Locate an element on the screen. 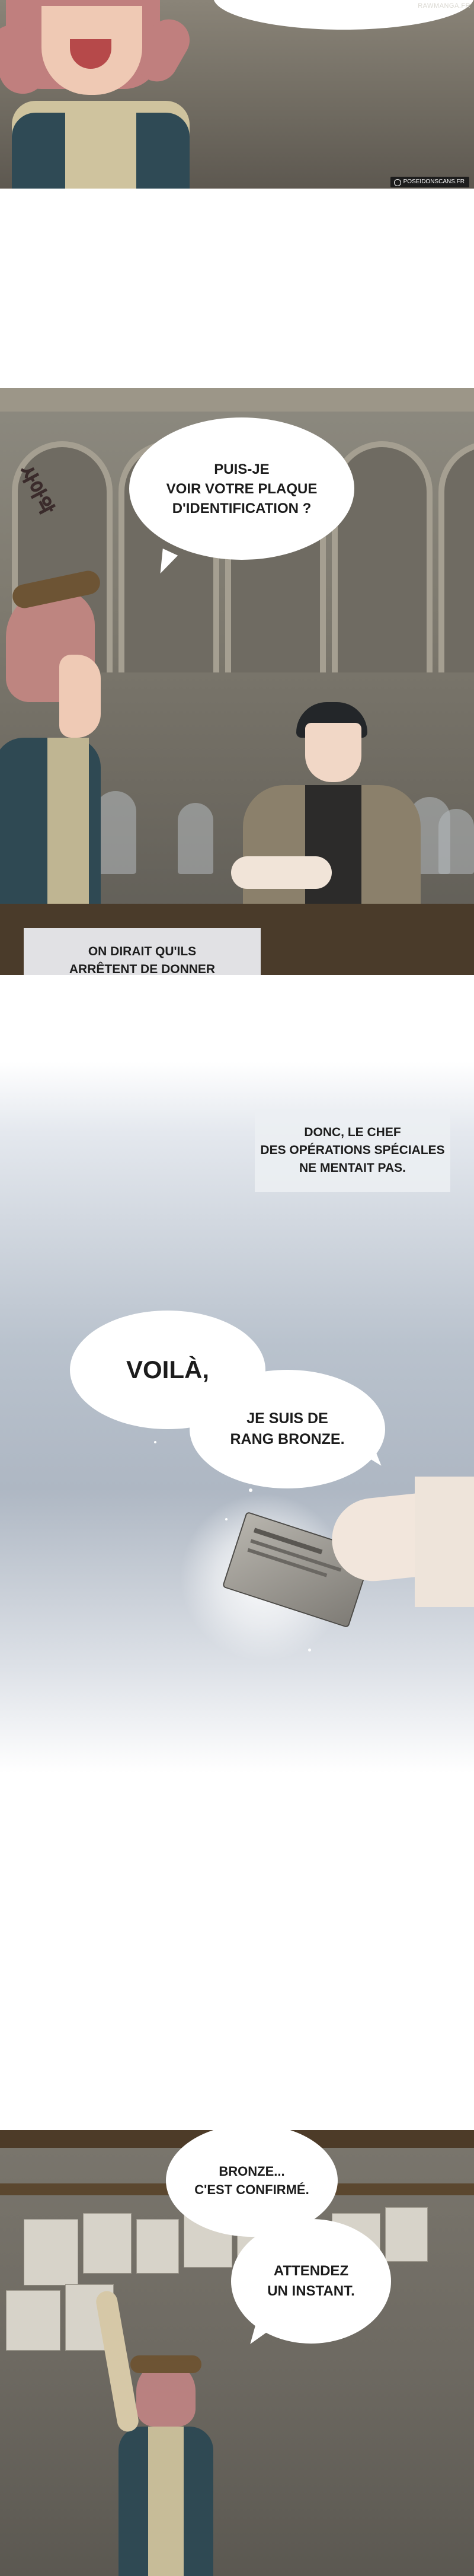 The image size is (474, 2576). panel-girl-smiling: RAWMANGA.FR POSEIDONSCANS.FR is located at coordinates (237, 94).